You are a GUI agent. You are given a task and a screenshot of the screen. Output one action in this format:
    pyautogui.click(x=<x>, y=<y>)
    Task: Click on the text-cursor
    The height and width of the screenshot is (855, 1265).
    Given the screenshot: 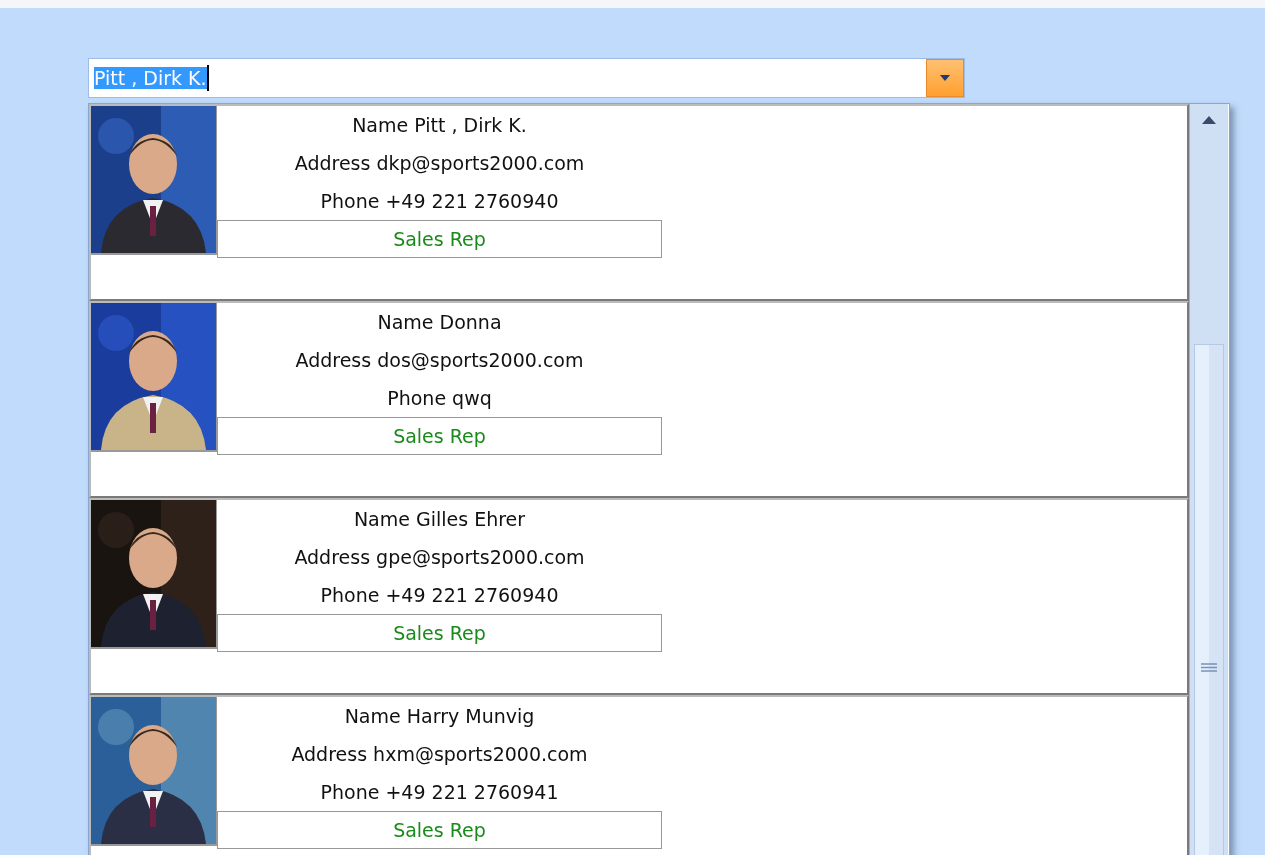 What is the action you would take?
    pyautogui.click(x=207, y=78)
    